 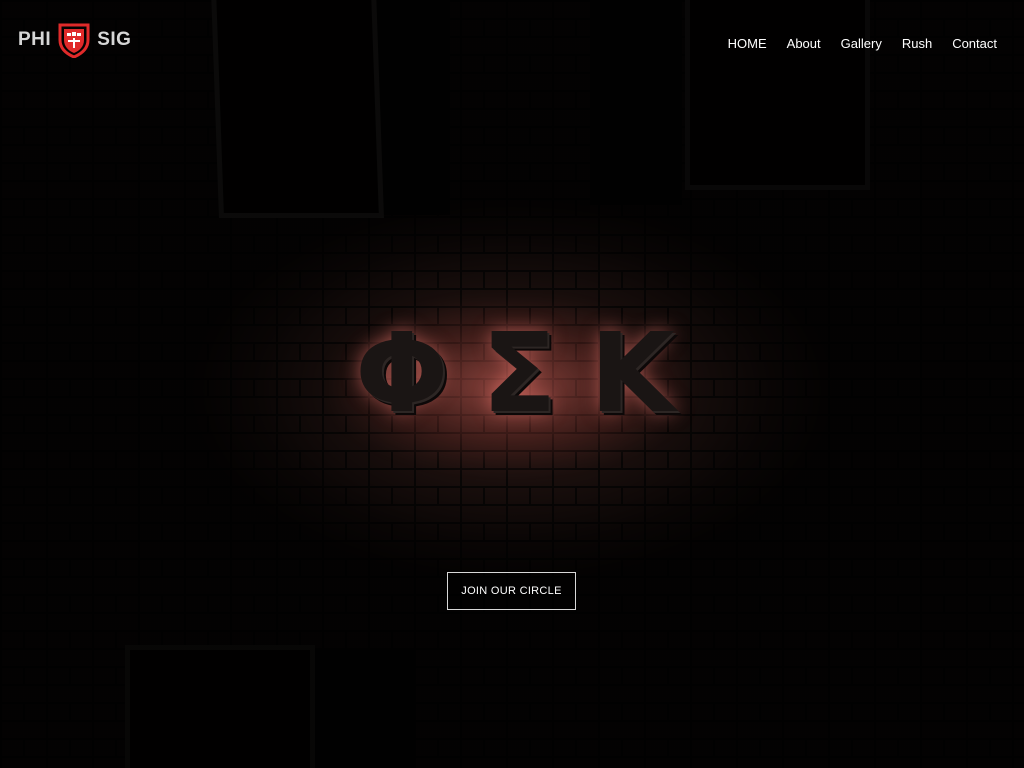 I want to click on join-our-circle-button: JOIN OUR CIRCLE, so click(x=511, y=591).